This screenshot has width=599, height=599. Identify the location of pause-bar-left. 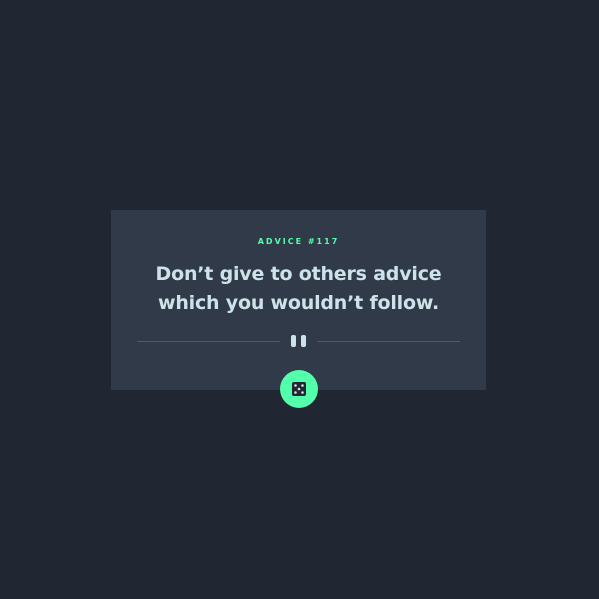
(293, 341).